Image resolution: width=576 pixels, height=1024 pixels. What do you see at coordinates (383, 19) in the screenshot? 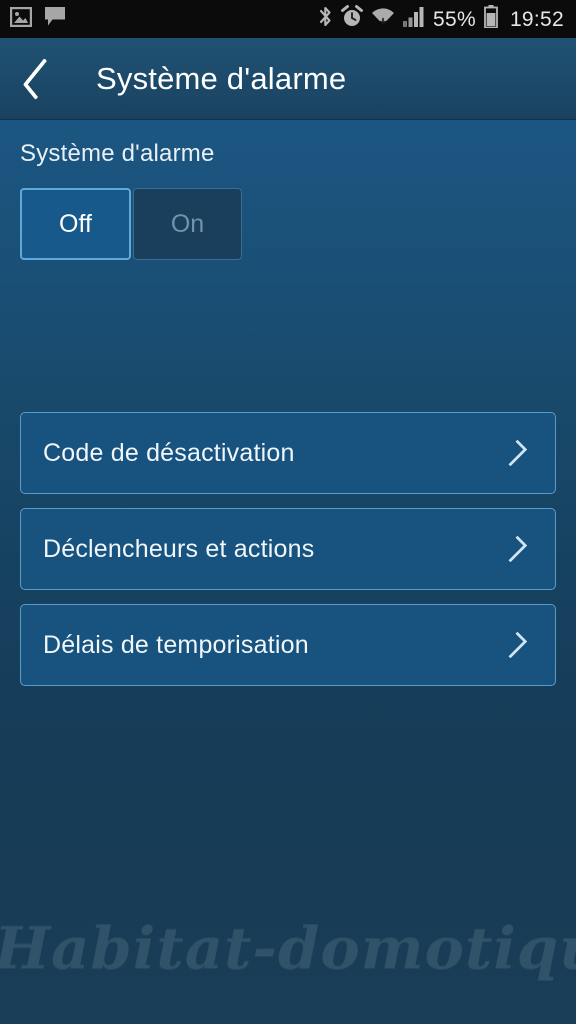
I see `wifi-icon` at bounding box center [383, 19].